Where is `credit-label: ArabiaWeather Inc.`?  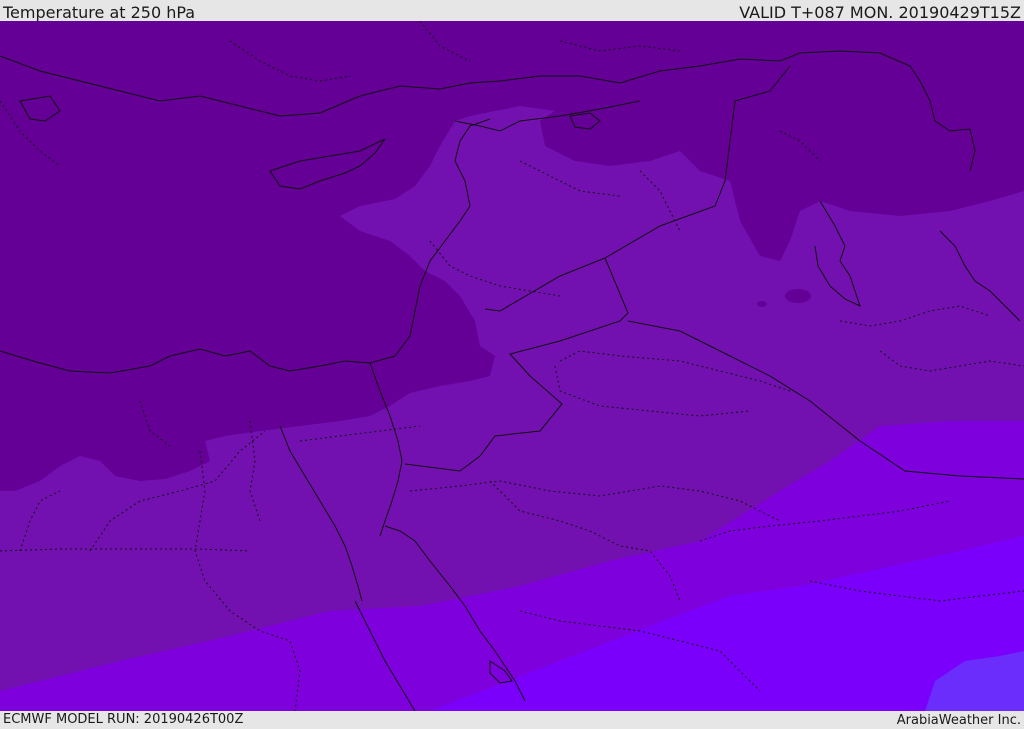 credit-label: ArabiaWeather Inc. is located at coordinates (958, 720).